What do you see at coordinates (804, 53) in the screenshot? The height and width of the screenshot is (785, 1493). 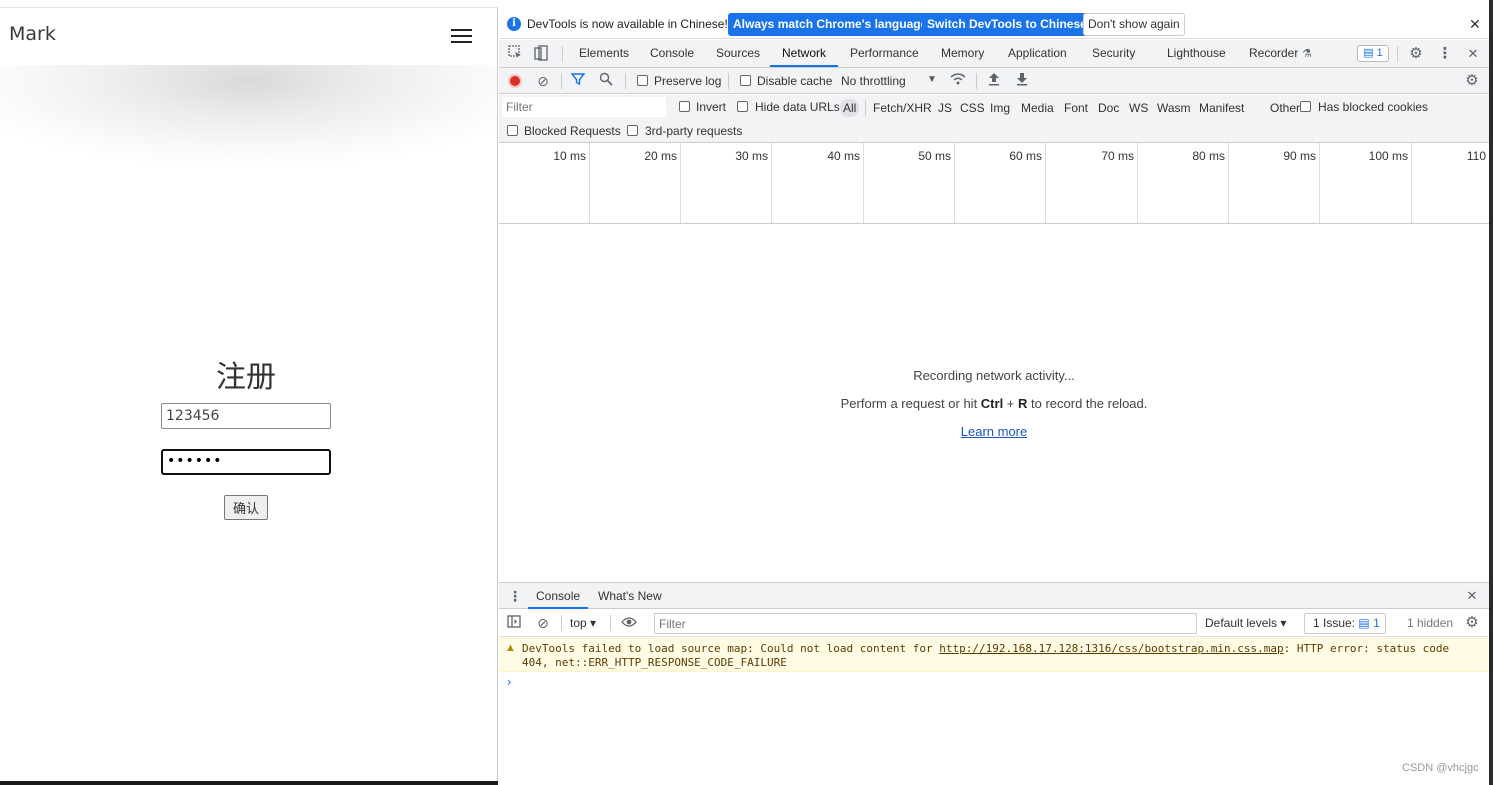 I see `tab-network: Network` at bounding box center [804, 53].